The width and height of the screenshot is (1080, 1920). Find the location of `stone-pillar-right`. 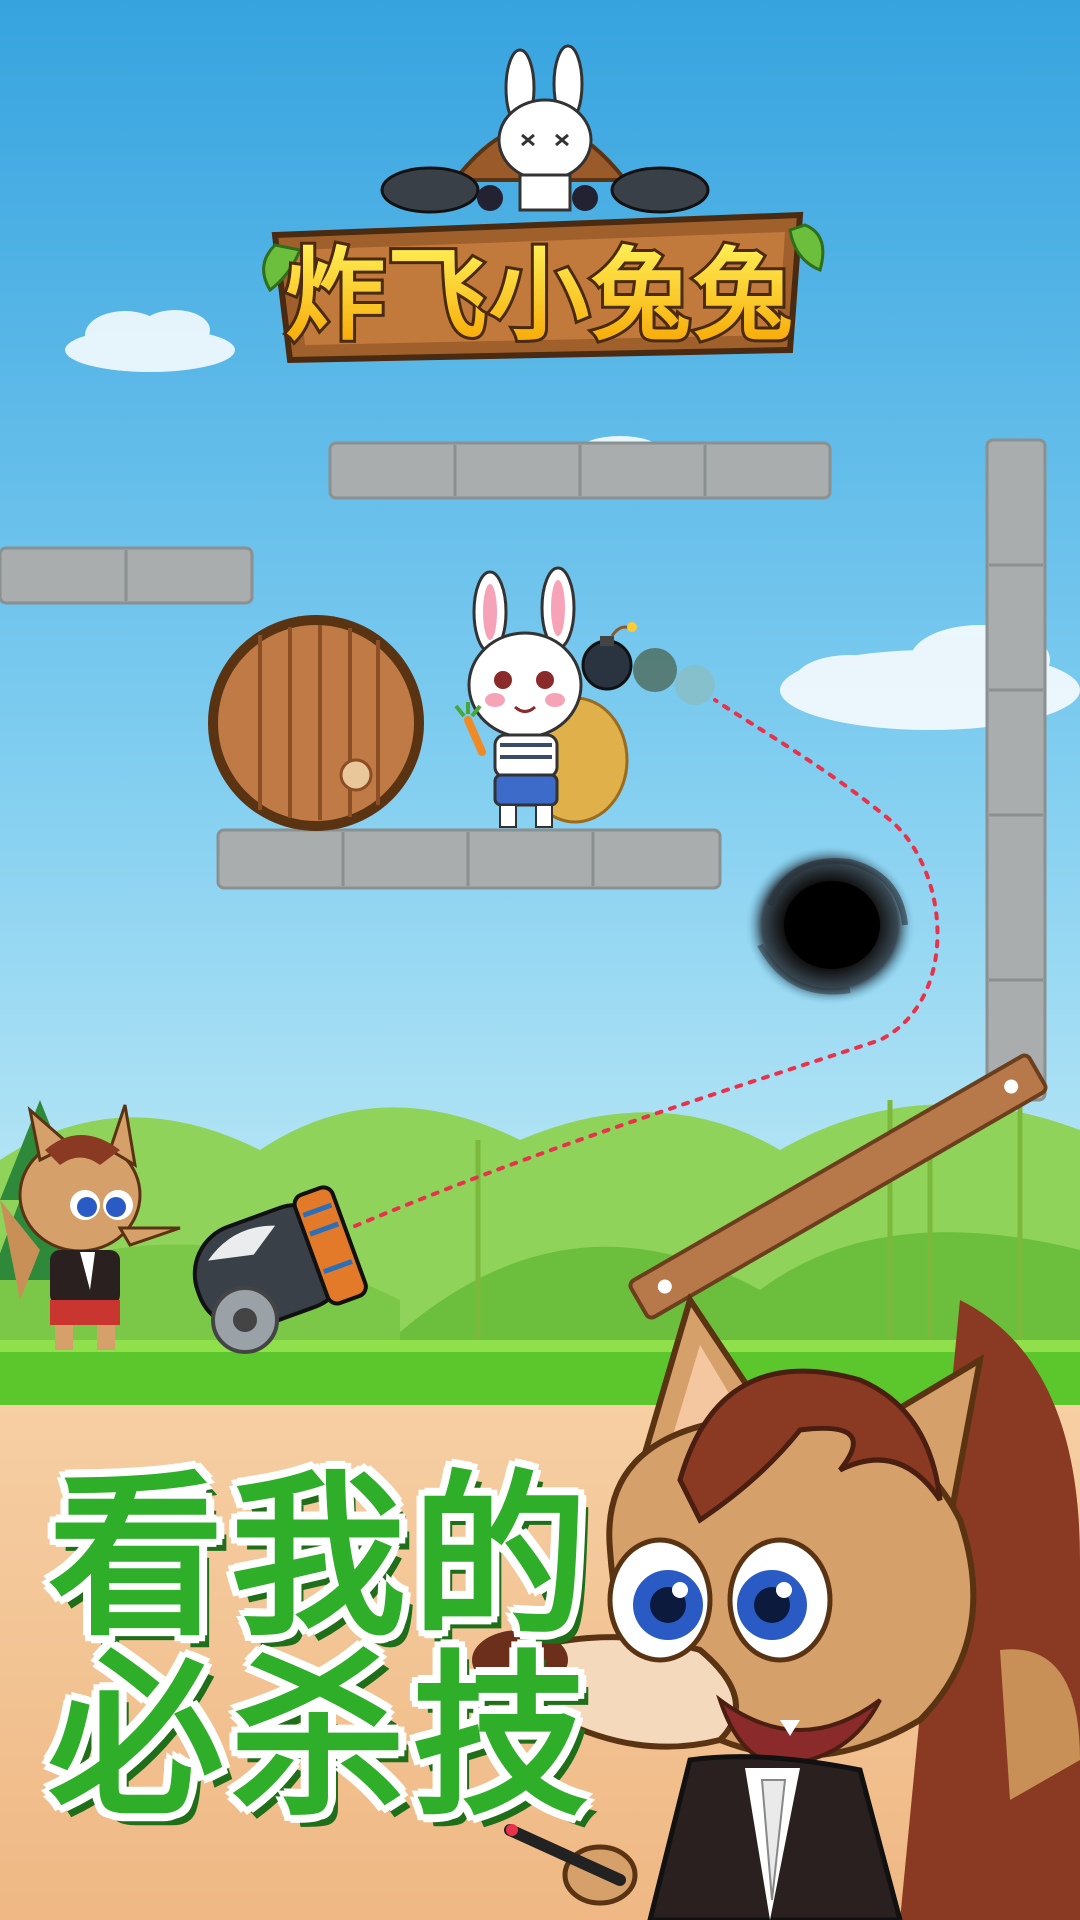

stone-pillar-right is located at coordinates (1016, 770).